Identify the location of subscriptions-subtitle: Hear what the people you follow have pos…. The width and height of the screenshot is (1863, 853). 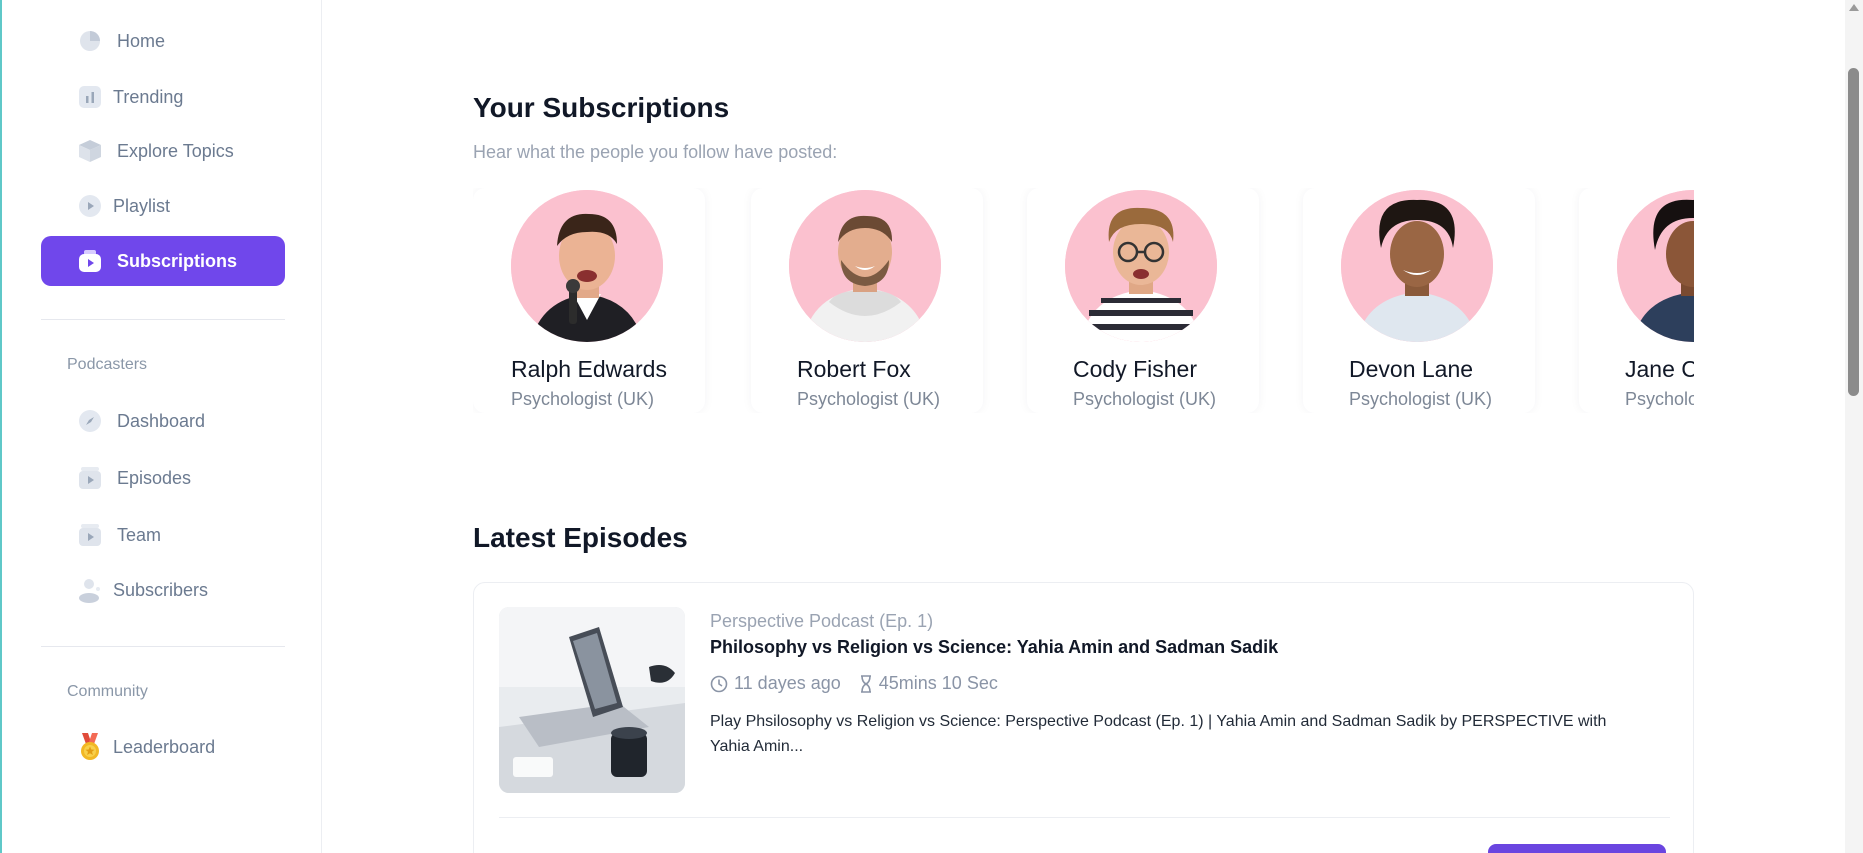
(655, 152).